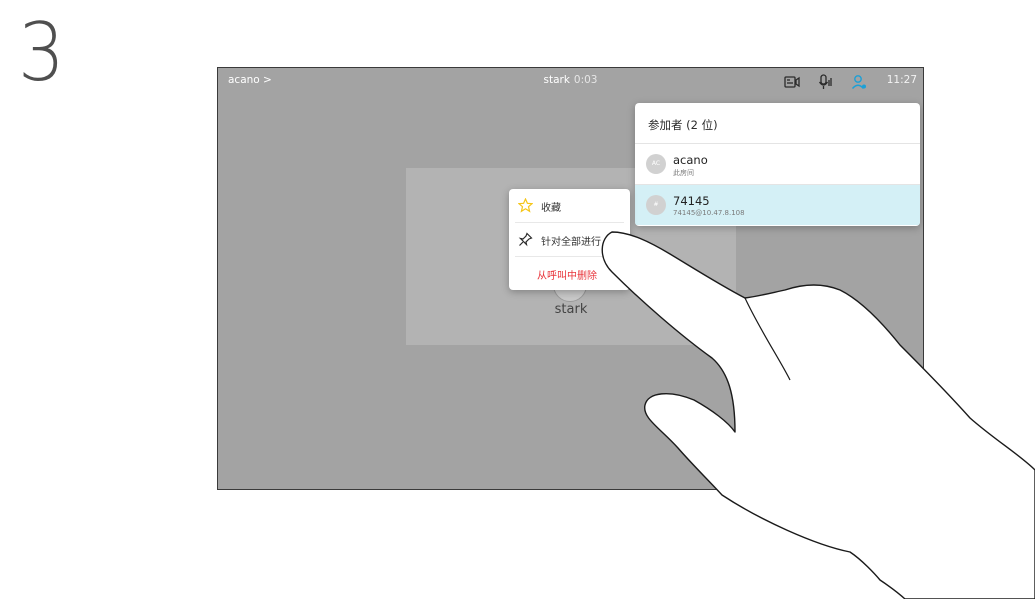 The width and height of the screenshot is (1035, 599). I want to click on participants-icon, so click(859, 82).